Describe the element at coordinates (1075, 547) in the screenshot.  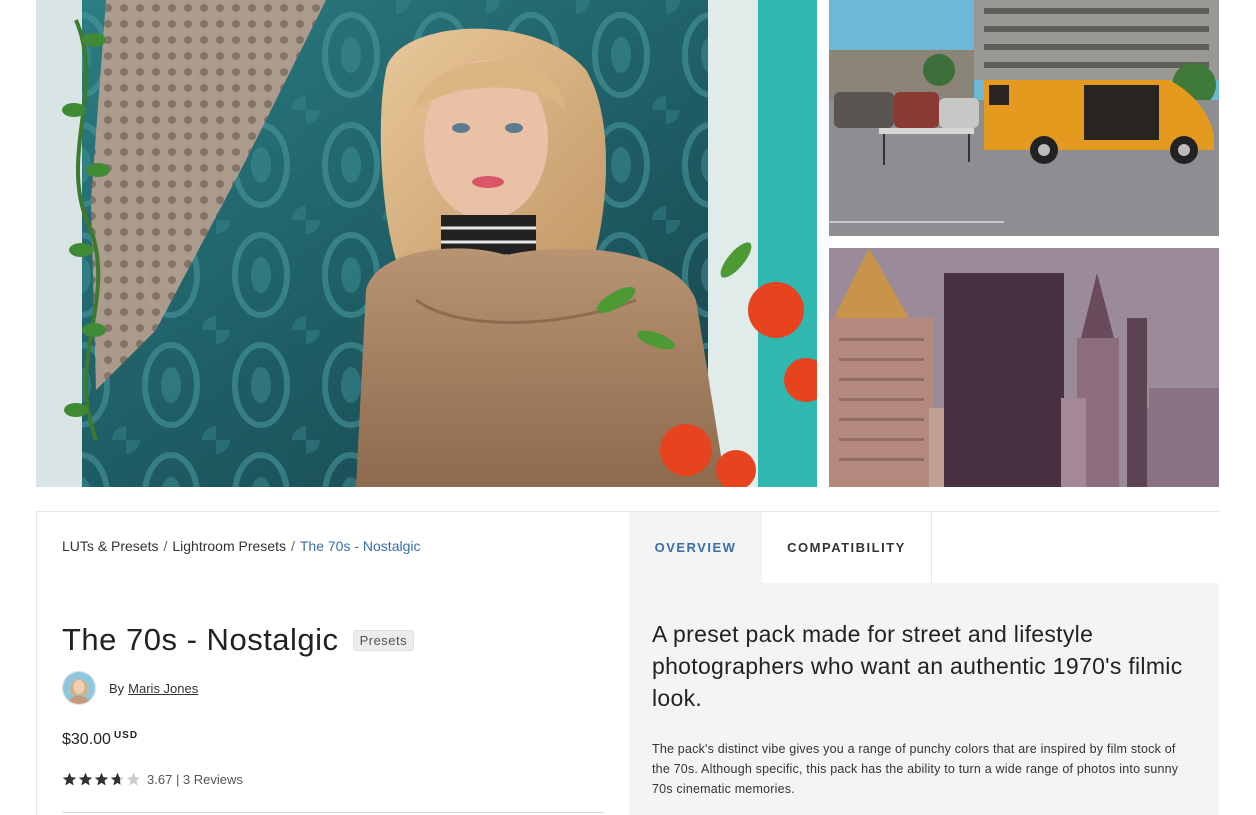
I see `tabs-filler` at that location.